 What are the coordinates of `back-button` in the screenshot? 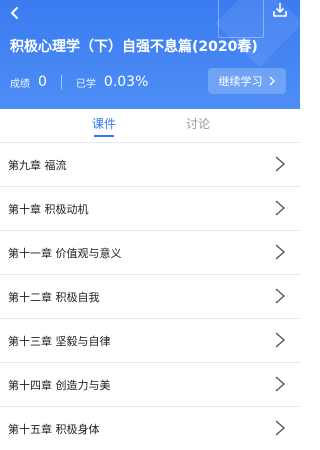 It's located at (15, 13).